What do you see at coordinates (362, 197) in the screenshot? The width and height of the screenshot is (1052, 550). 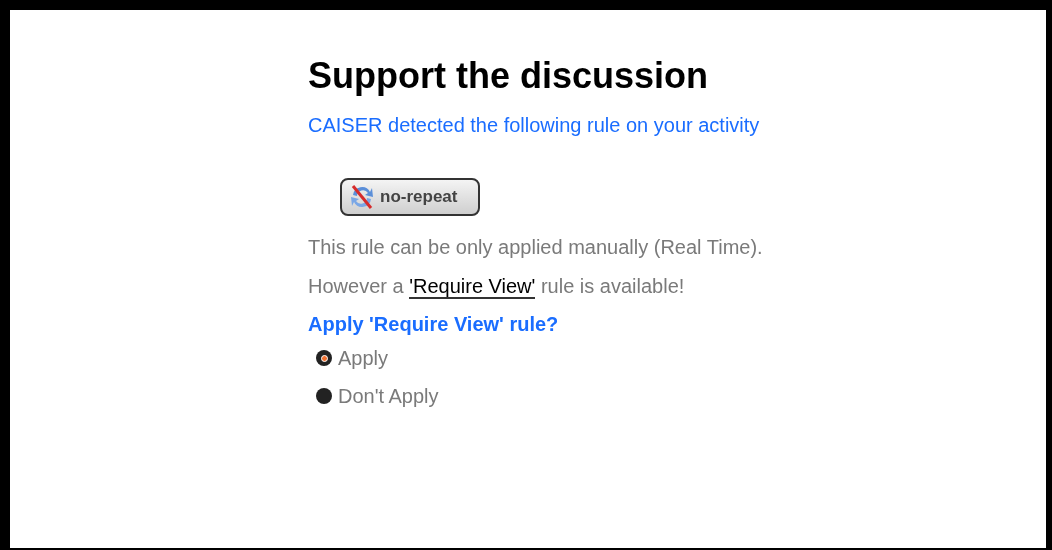 I see `no-repeat-icon` at bounding box center [362, 197].